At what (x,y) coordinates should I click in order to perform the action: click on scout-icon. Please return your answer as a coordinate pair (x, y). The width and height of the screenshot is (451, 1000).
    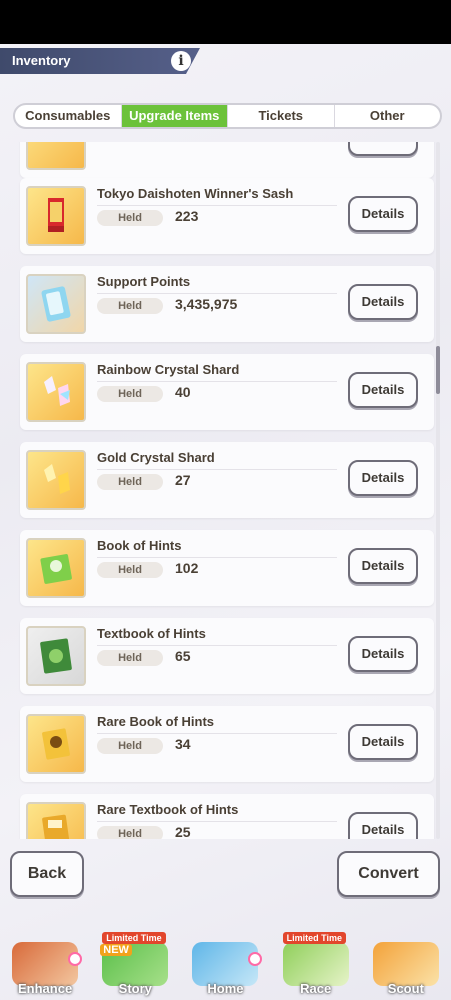
    Looking at the image, I should click on (405, 964).